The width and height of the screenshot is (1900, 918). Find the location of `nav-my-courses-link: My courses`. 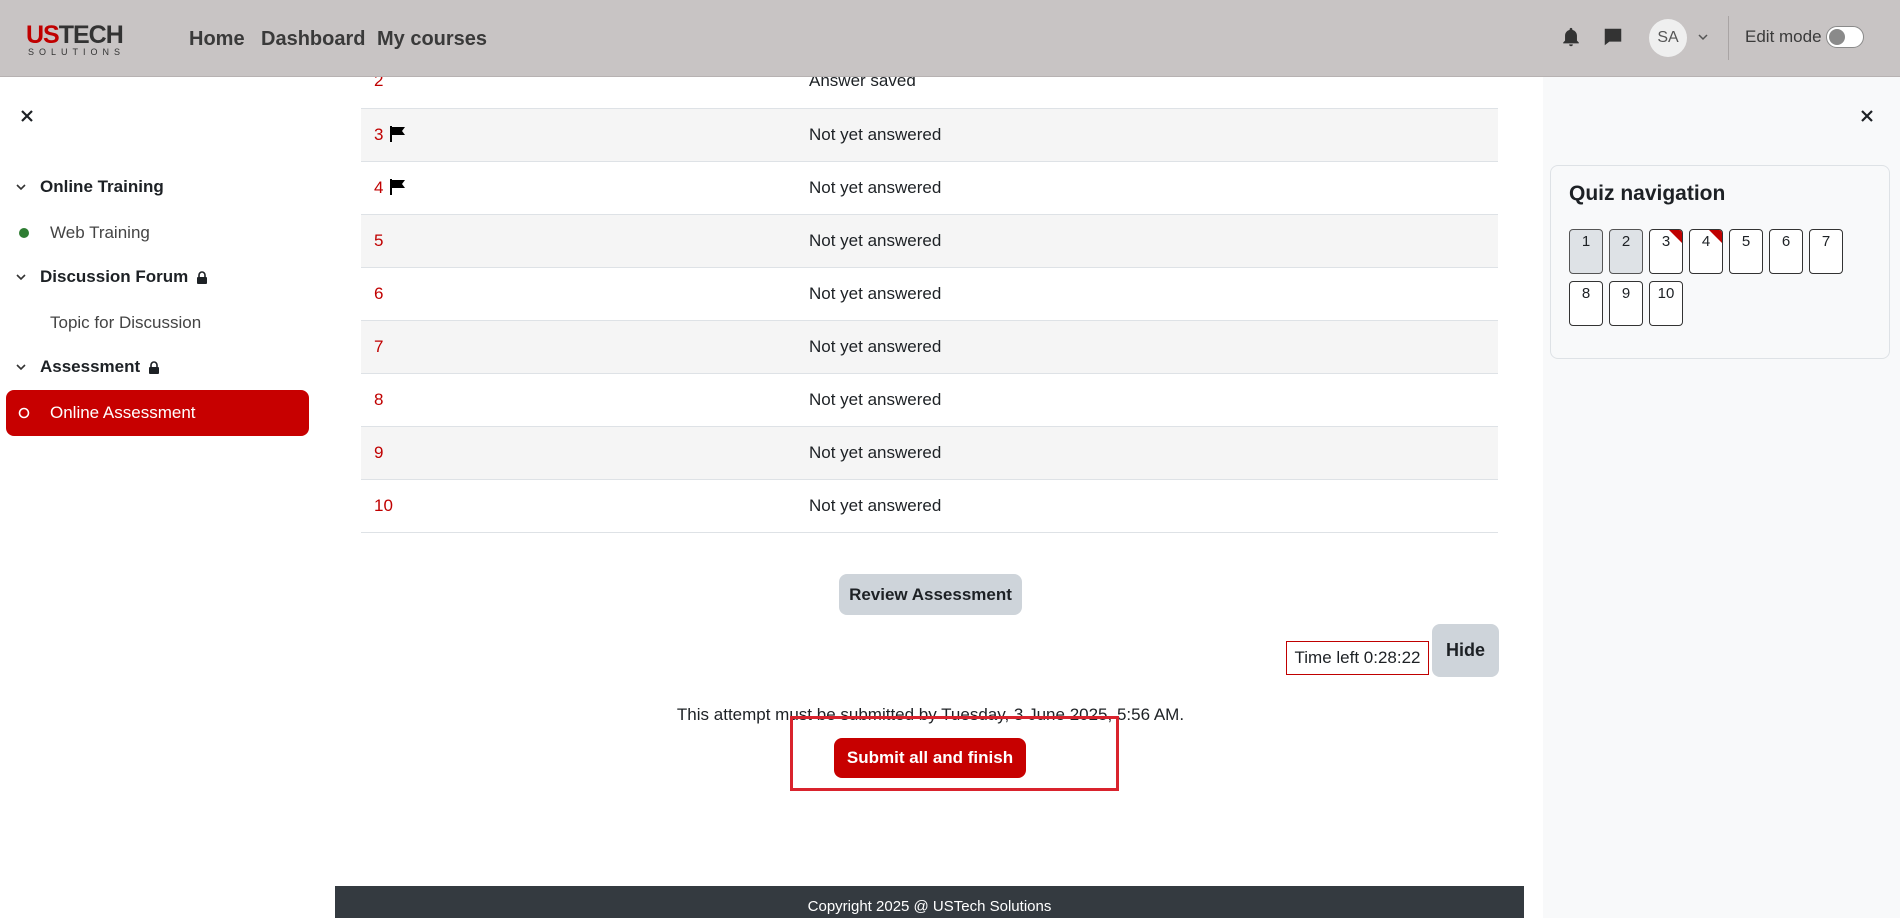

nav-my-courses-link: My courses is located at coordinates (432, 39).